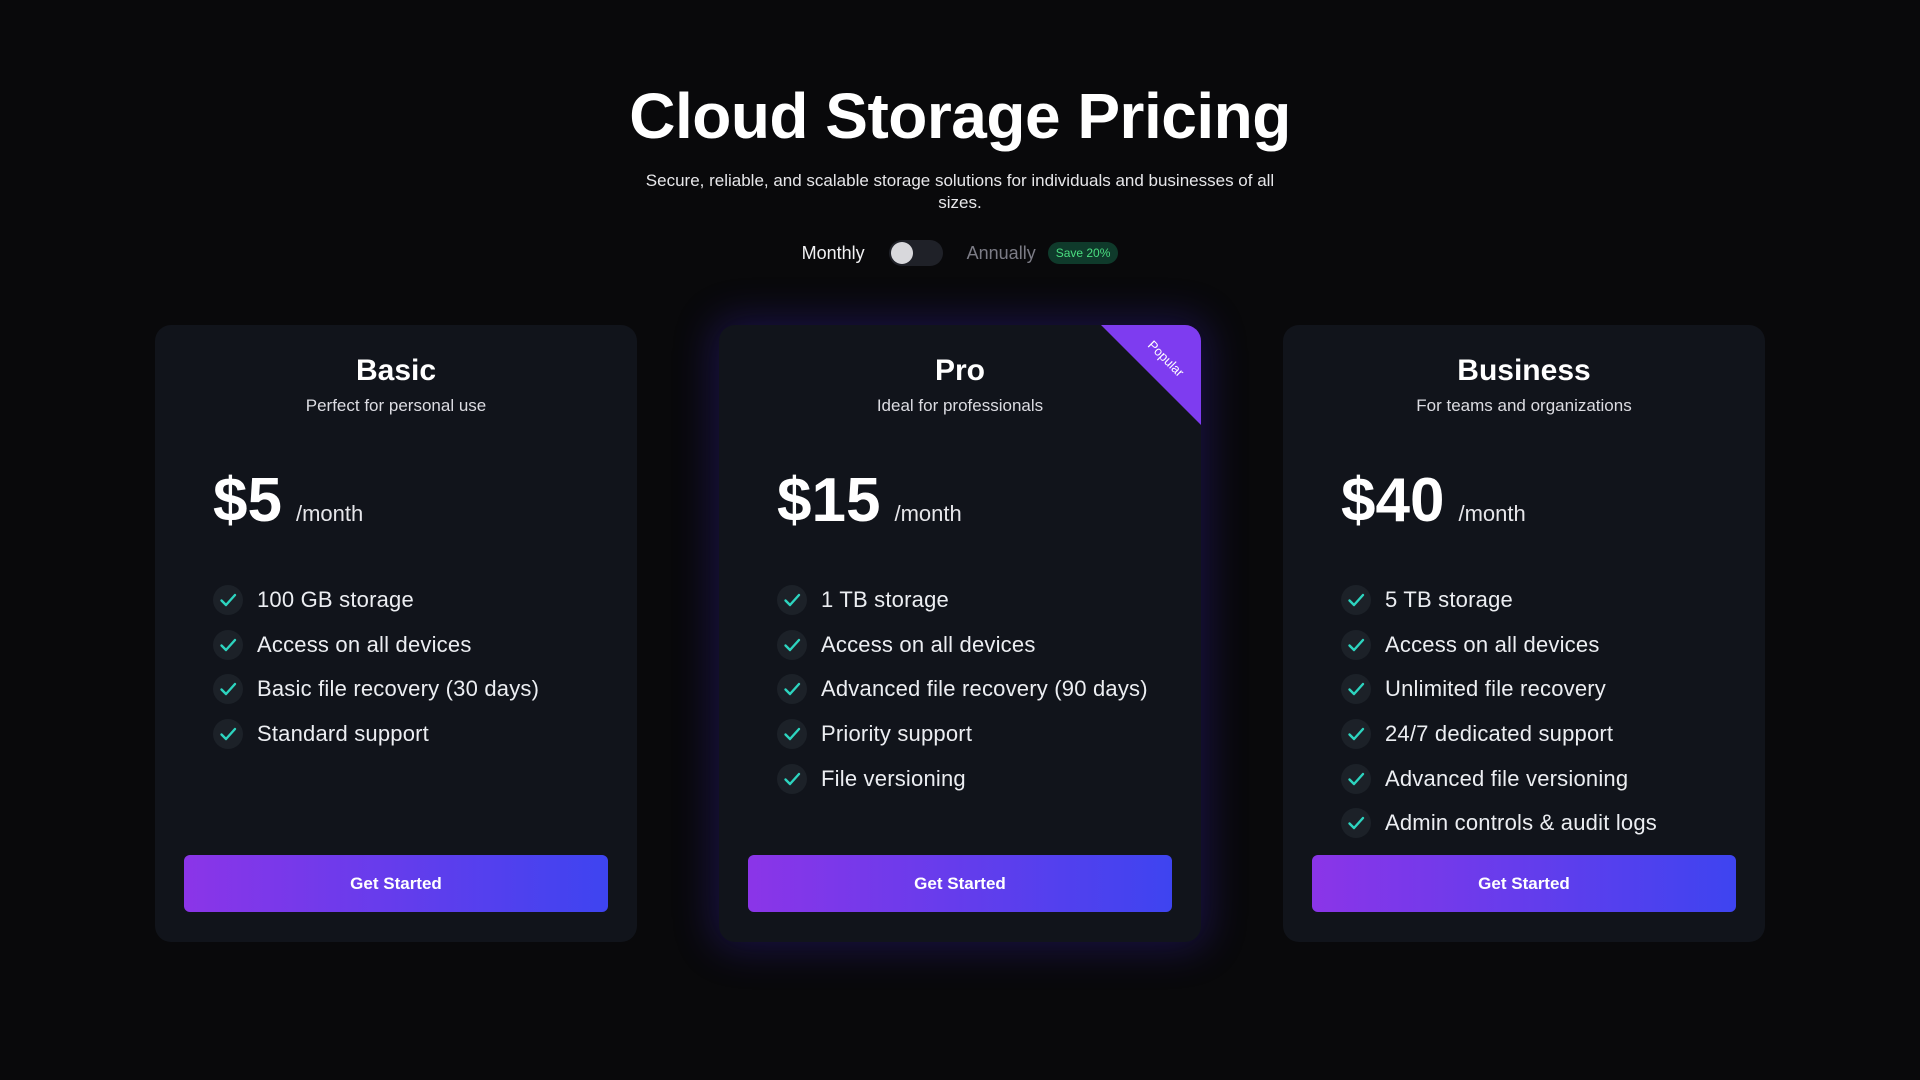 The width and height of the screenshot is (1920, 1080). I want to click on plan-name: Pro, so click(959, 370).